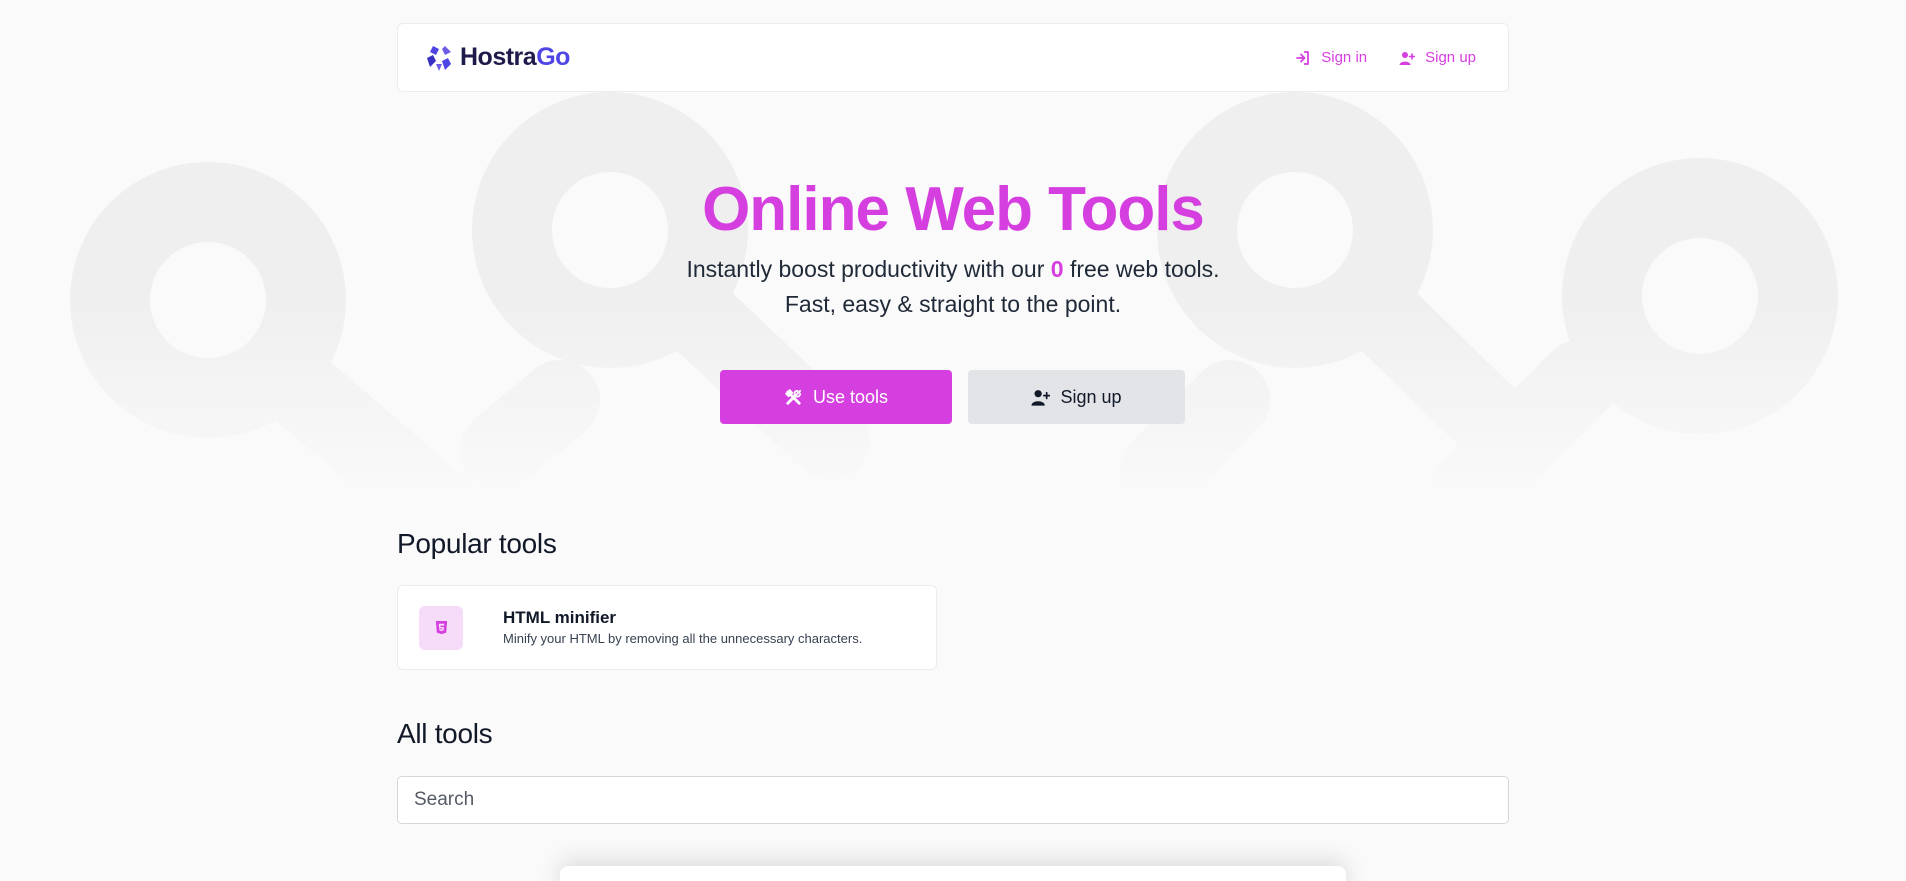 This screenshot has width=1906, height=881. Describe the element at coordinates (953, 800) in the screenshot. I see `search-input` at that location.